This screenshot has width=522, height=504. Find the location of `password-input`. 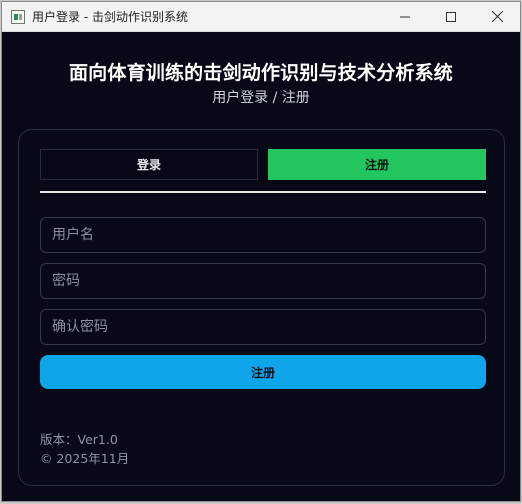

password-input is located at coordinates (263, 281).